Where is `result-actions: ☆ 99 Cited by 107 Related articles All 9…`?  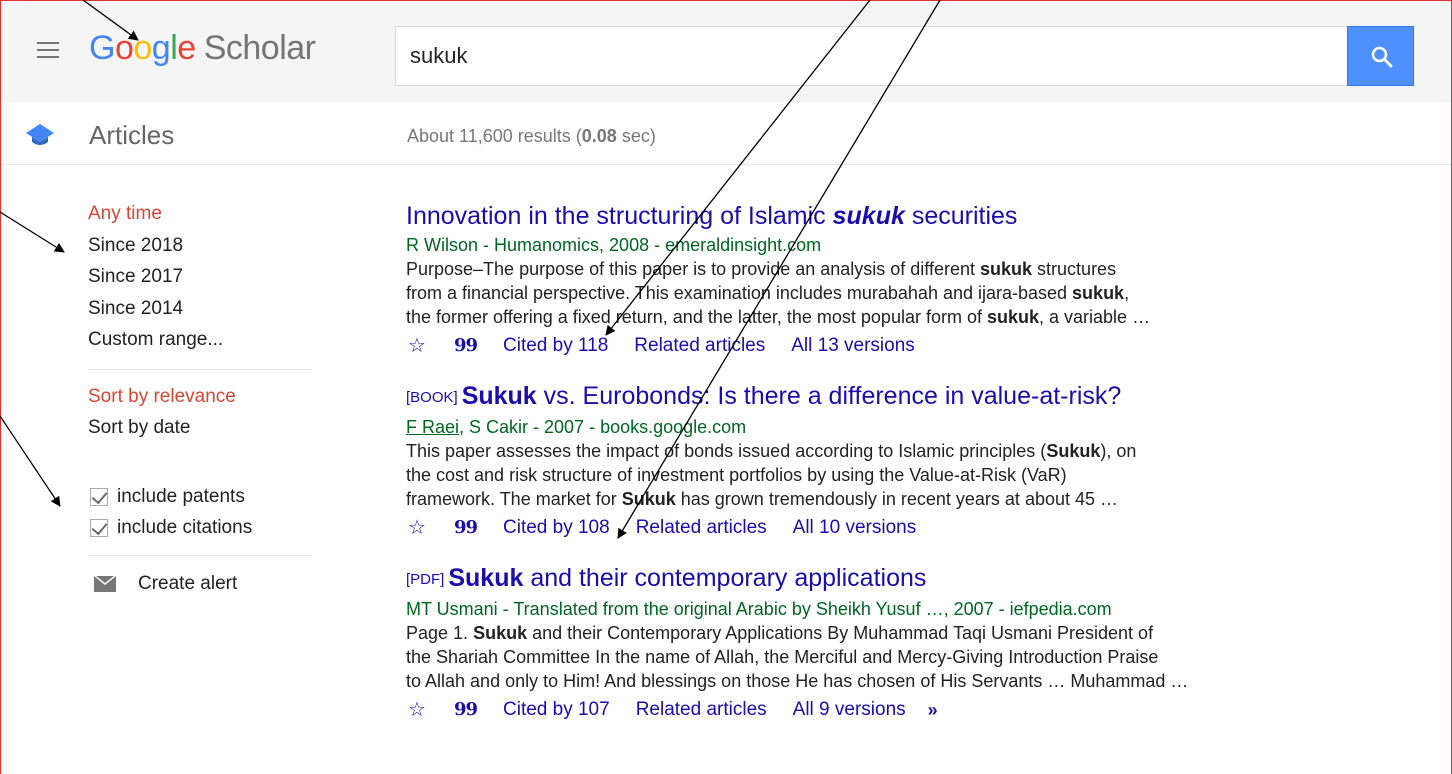
result-actions: ☆ 99 Cited by 107 Related articles All 9… is located at coordinates (896, 710).